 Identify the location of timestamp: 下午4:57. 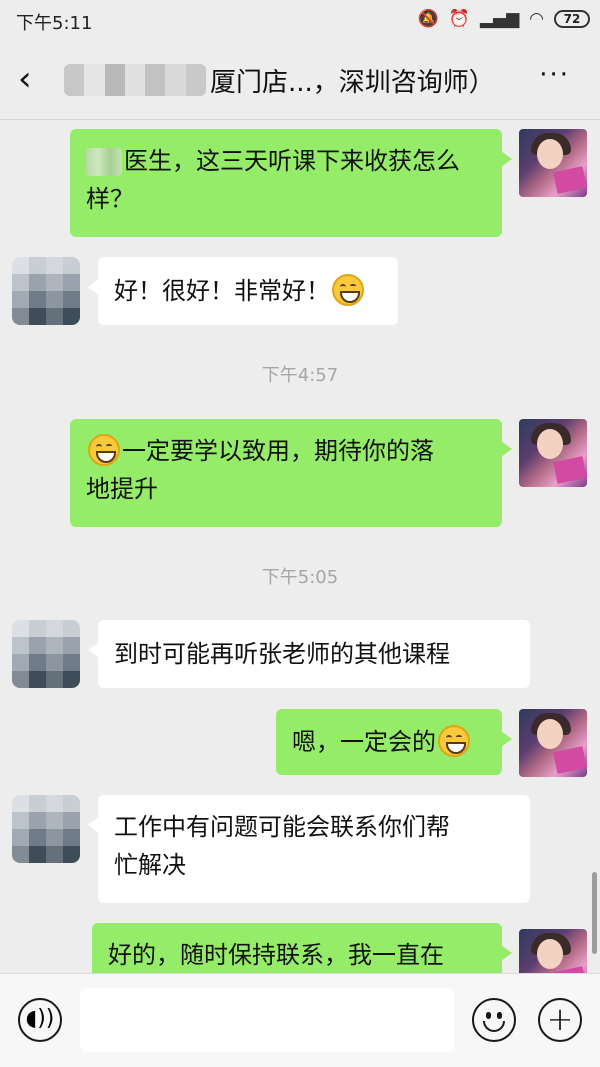
(300, 375).